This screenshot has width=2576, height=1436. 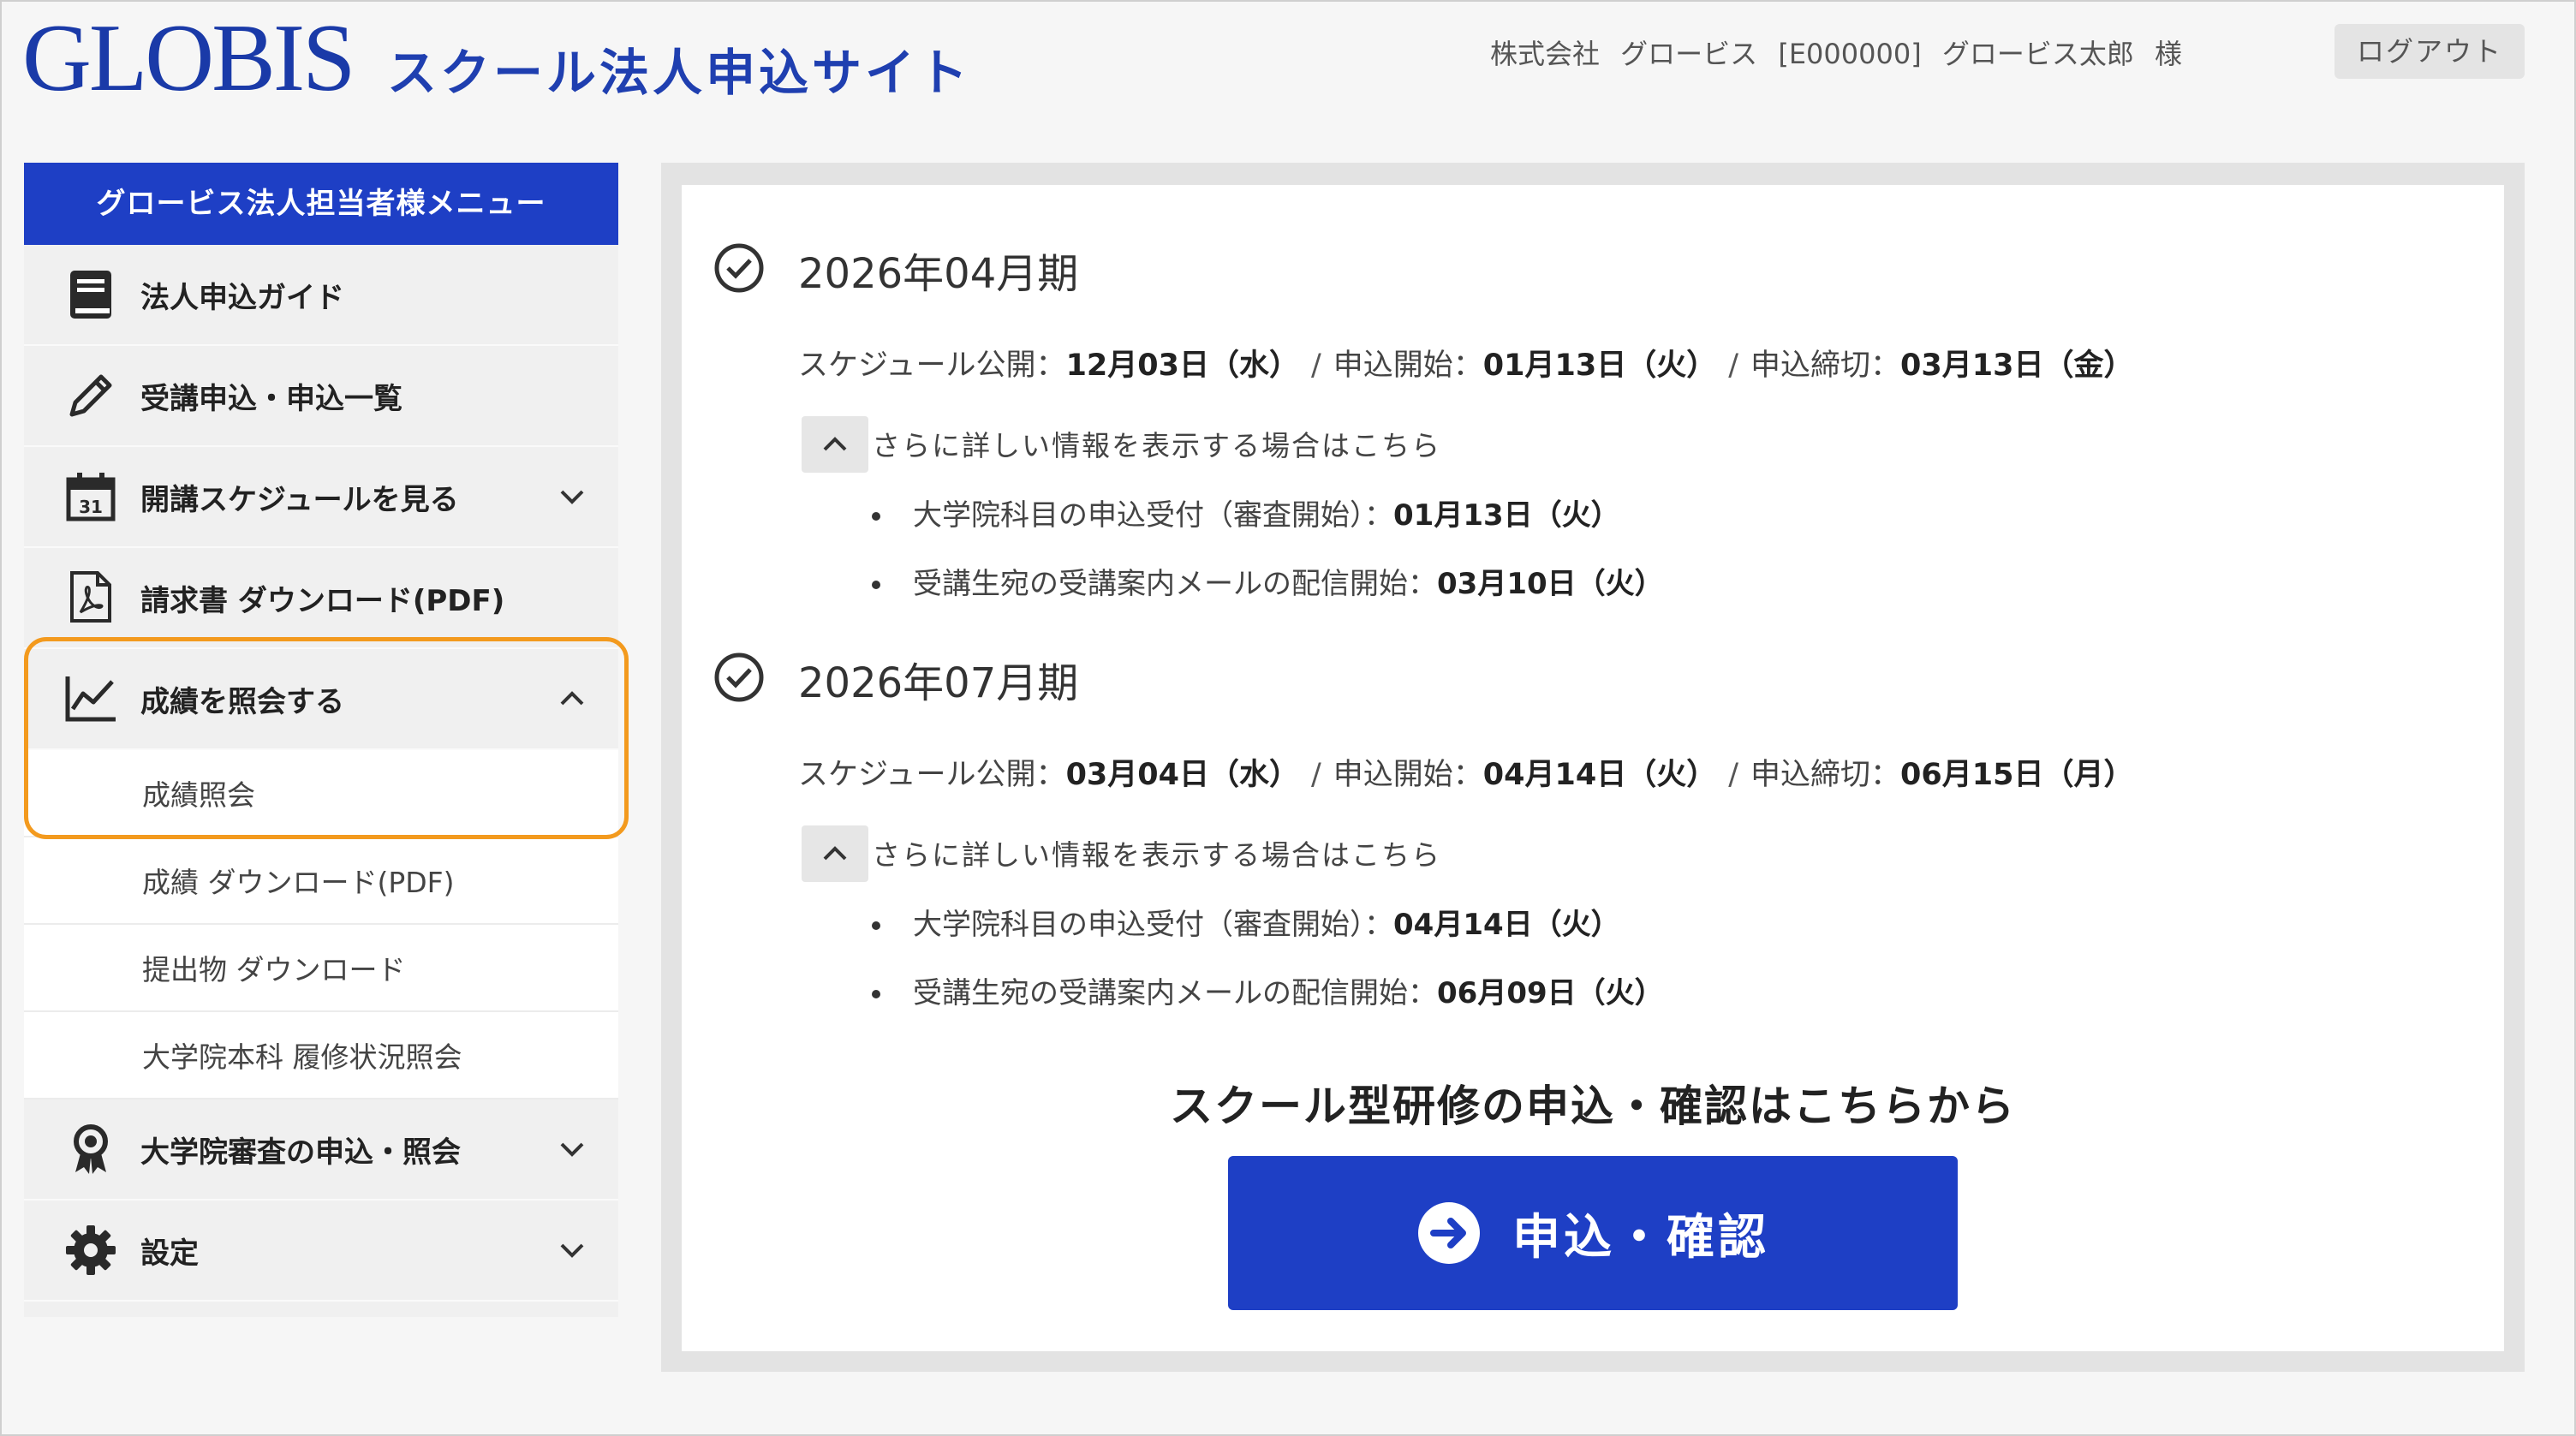 What do you see at coordinates (1641, 1237) in the screenshot?
I see `apply-confirm-label: 申込・確認` at bounding box center [1641, 1237].